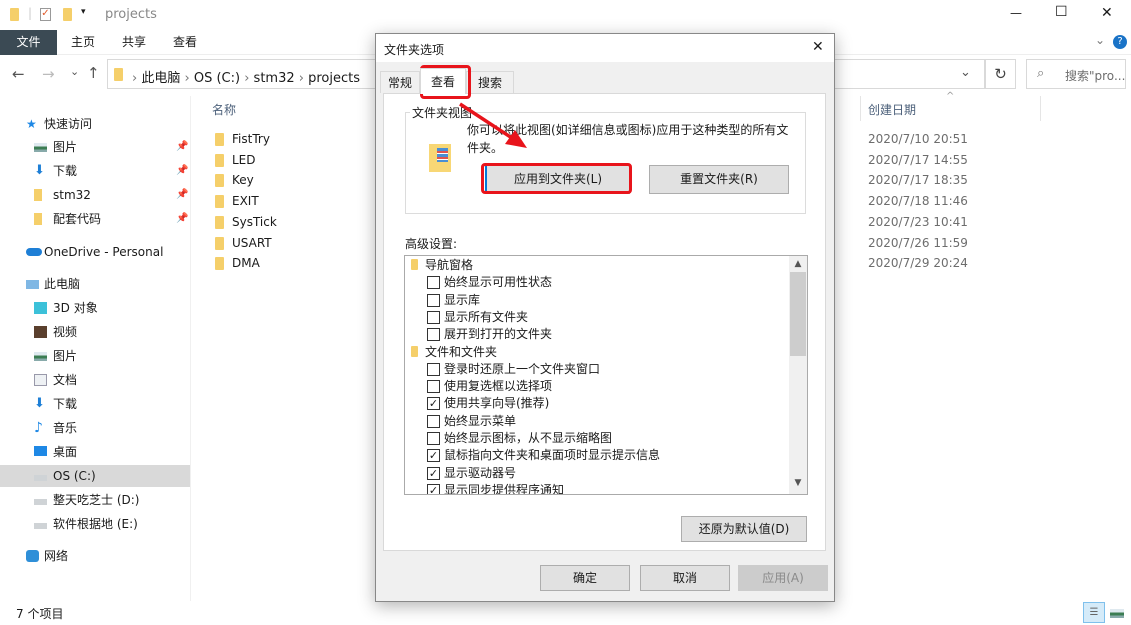  Describe the element at coordinates (45, 14) in the screenshot. I see `properties-icon: ✓` at that location.